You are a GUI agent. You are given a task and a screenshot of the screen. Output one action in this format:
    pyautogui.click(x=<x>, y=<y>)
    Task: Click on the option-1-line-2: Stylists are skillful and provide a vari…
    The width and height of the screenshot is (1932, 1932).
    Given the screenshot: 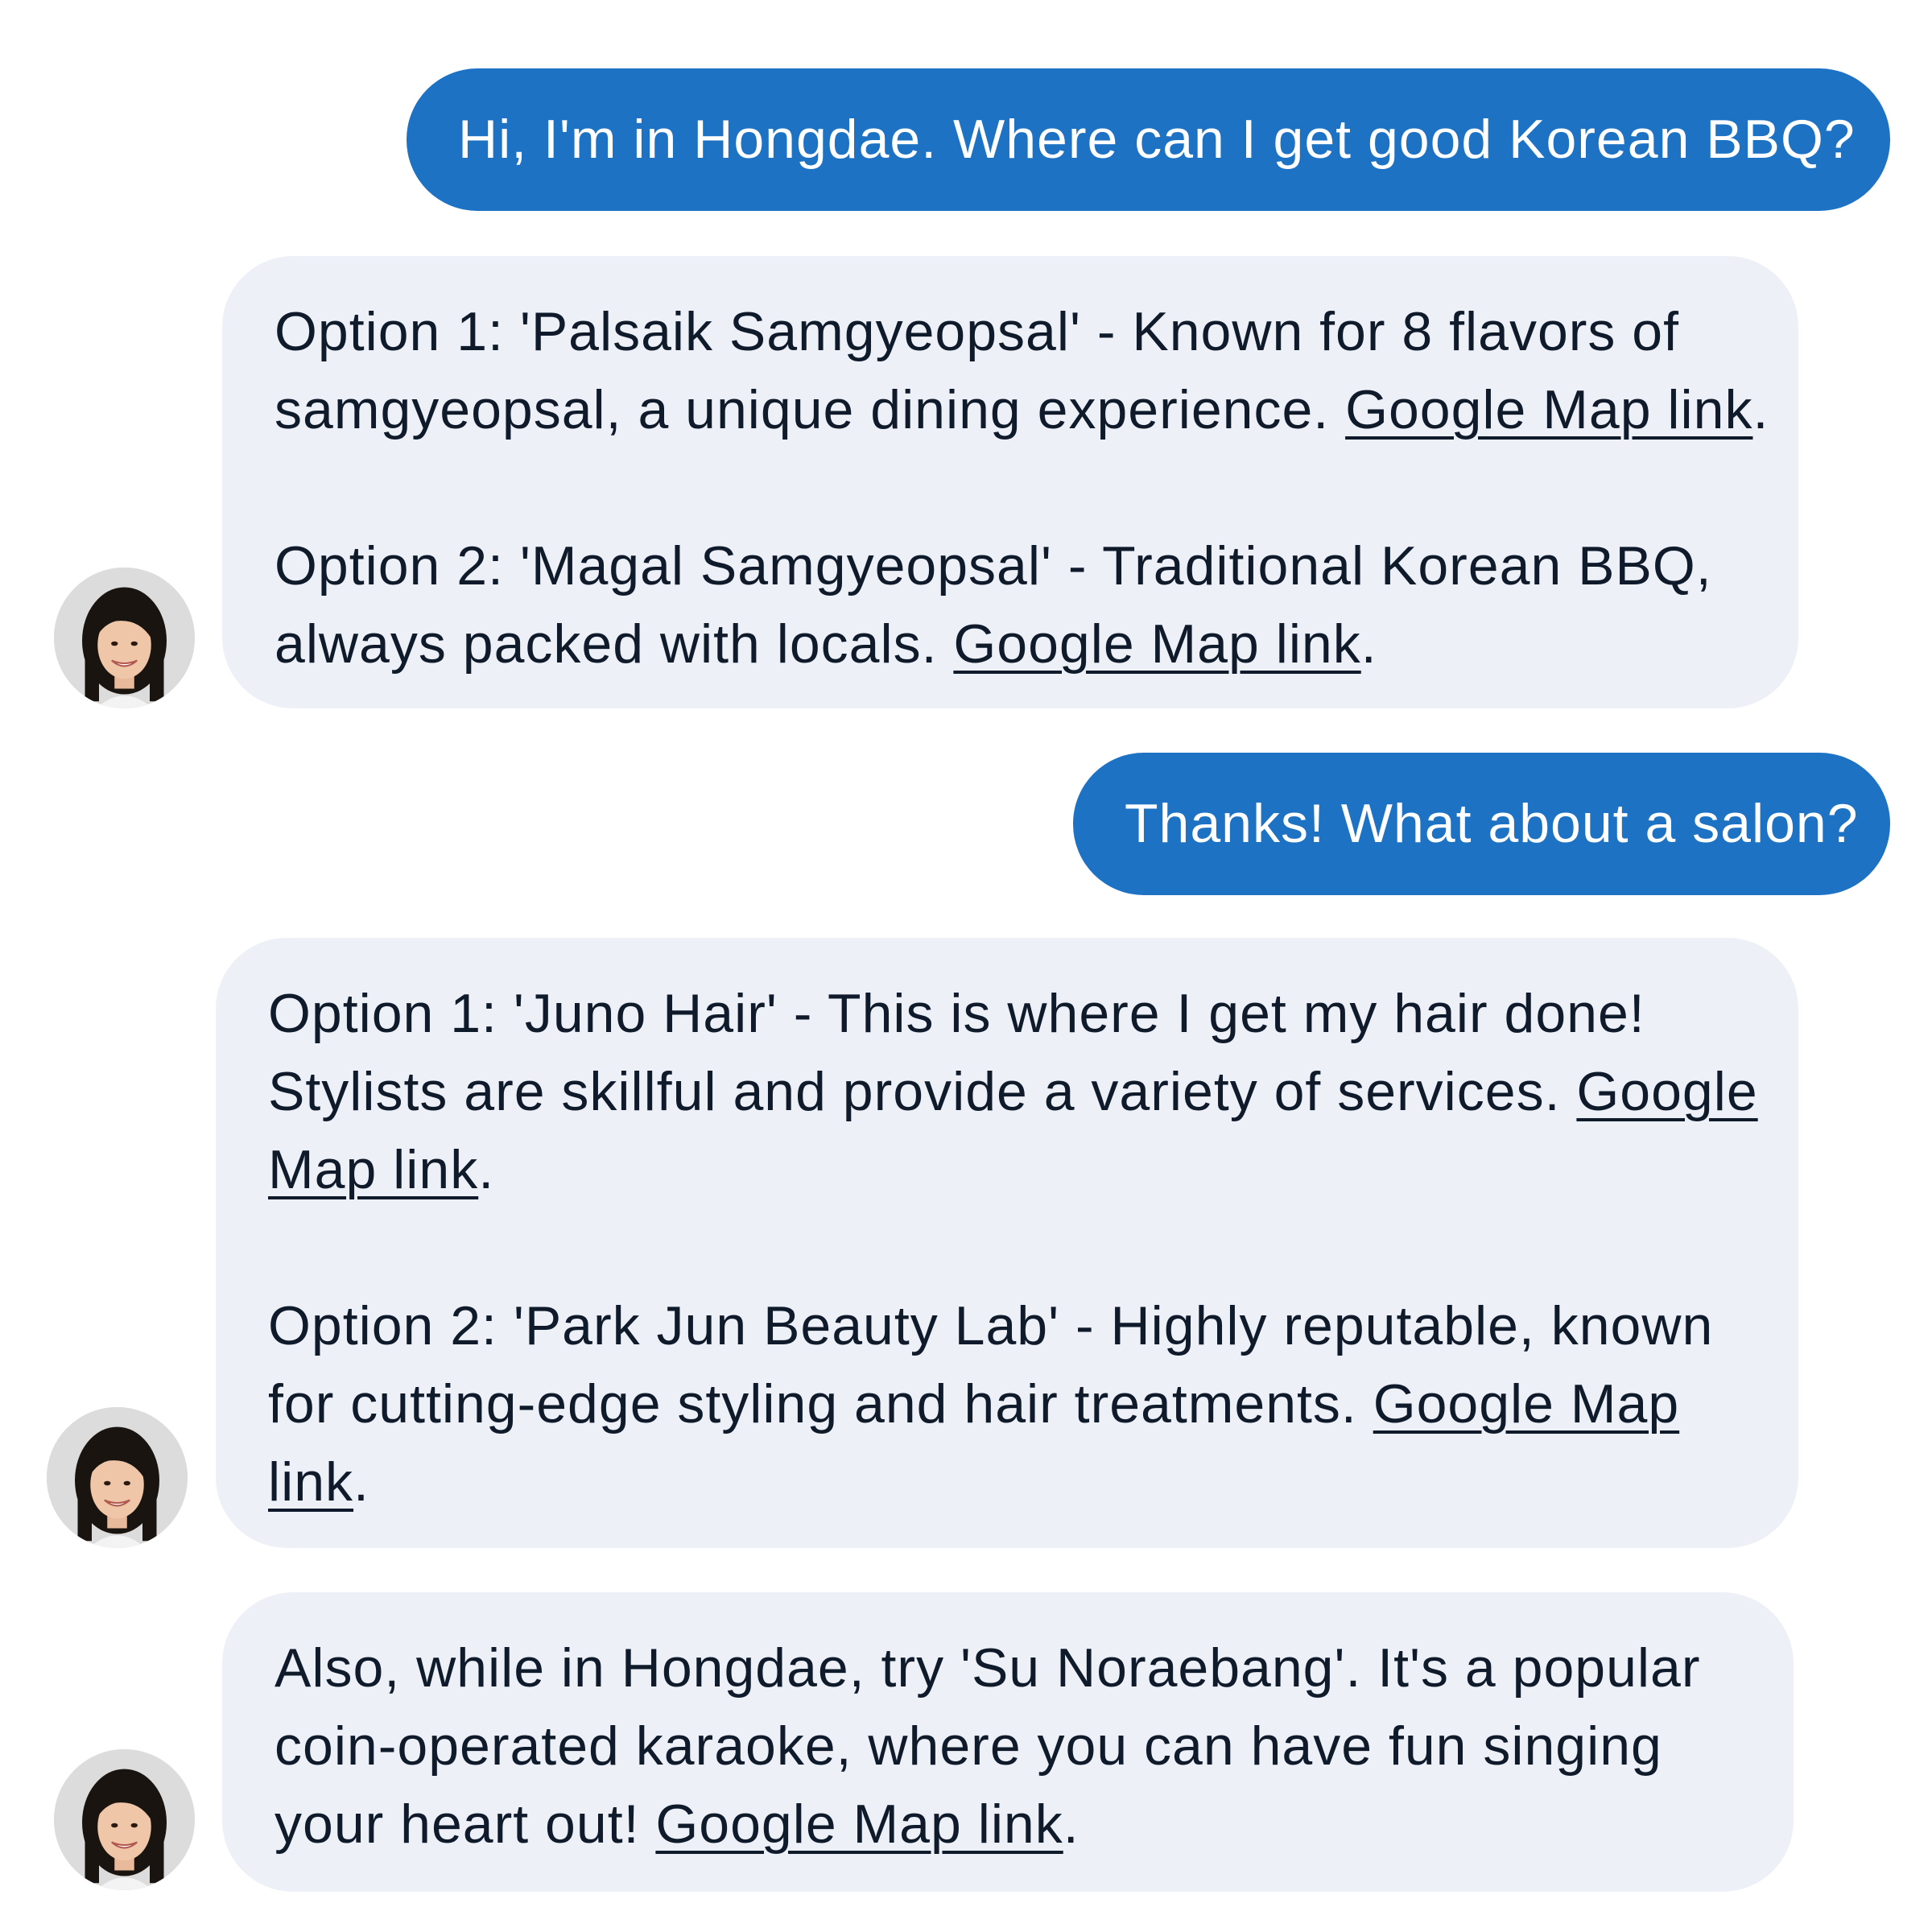 What is the action you would take?
    pyautogui.click(x=1033, y=1092)
    